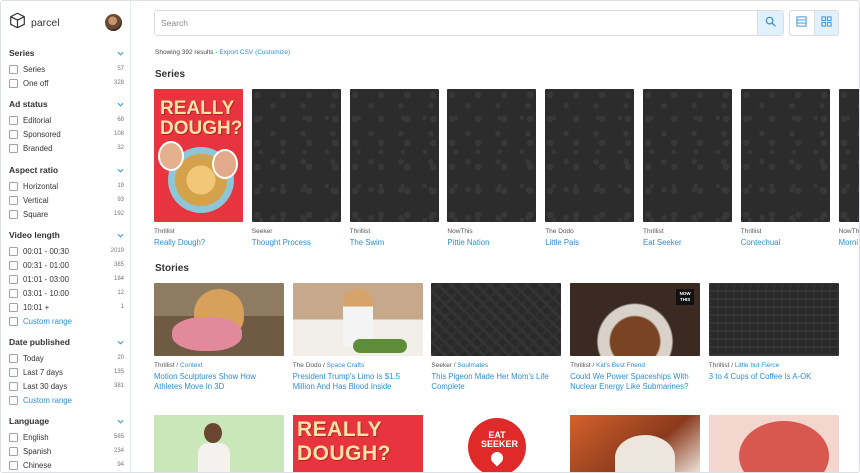  I want to click on story-thumbnail: EAT SEEKER, so click(497, 443).